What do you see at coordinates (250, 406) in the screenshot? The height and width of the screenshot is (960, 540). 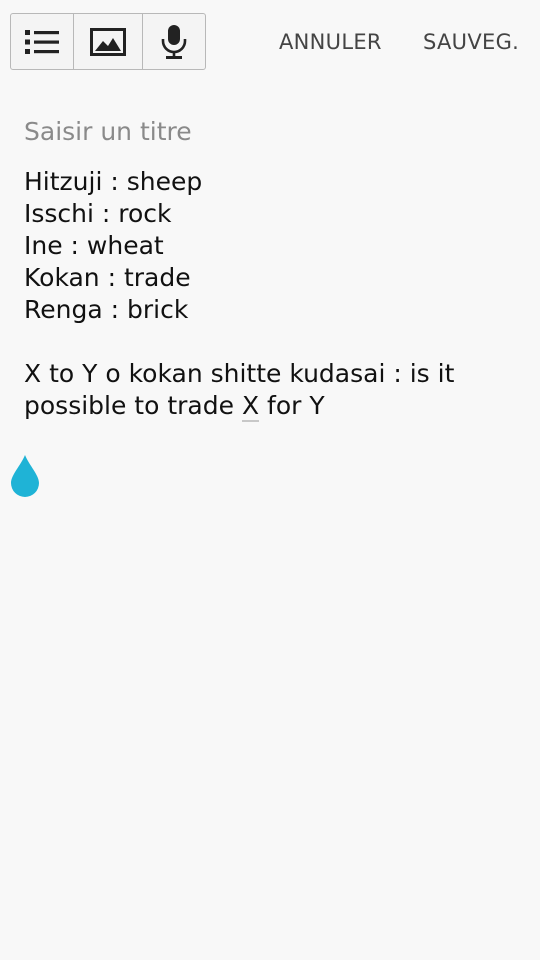 I see `cursor-word: X` at bounding box center [250, 406].